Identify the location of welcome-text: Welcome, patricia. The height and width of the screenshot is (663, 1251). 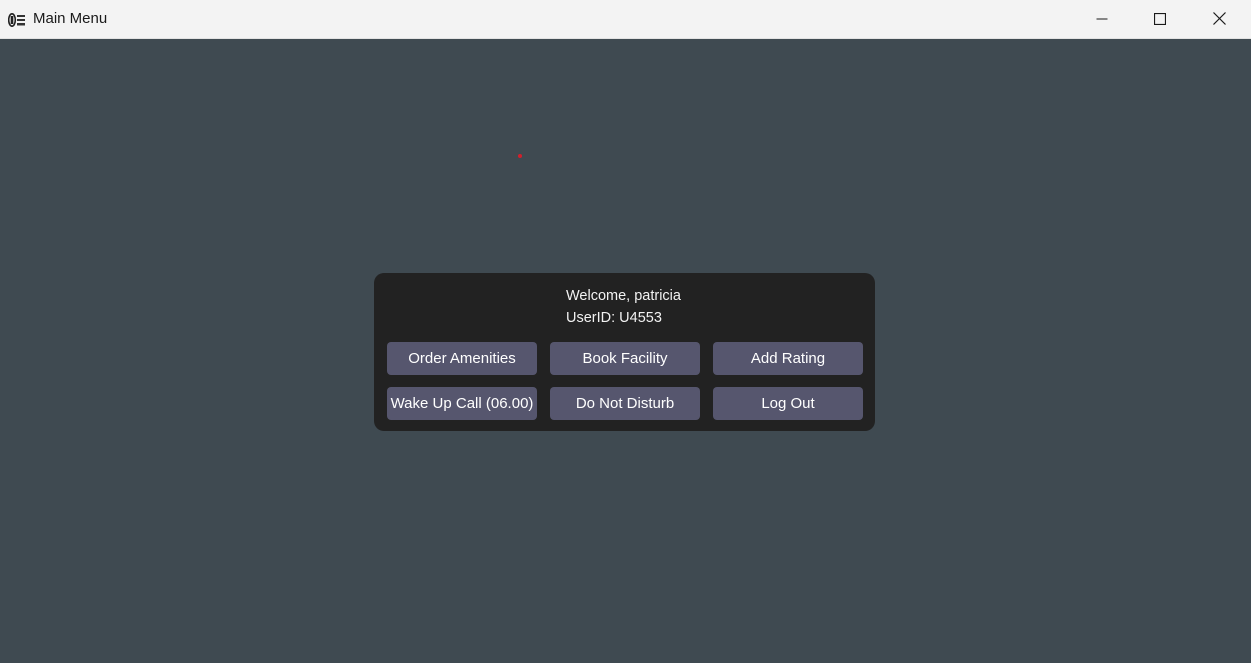
(623, 296).